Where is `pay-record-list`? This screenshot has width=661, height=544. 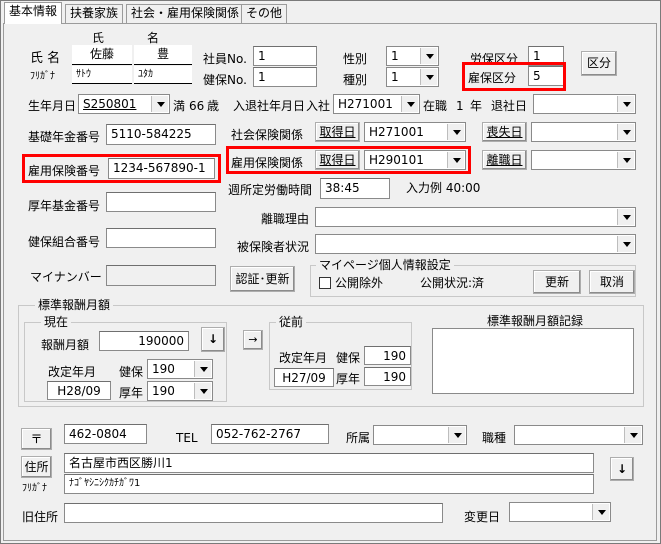 pay-record-list is located at coordinates (533, 361).